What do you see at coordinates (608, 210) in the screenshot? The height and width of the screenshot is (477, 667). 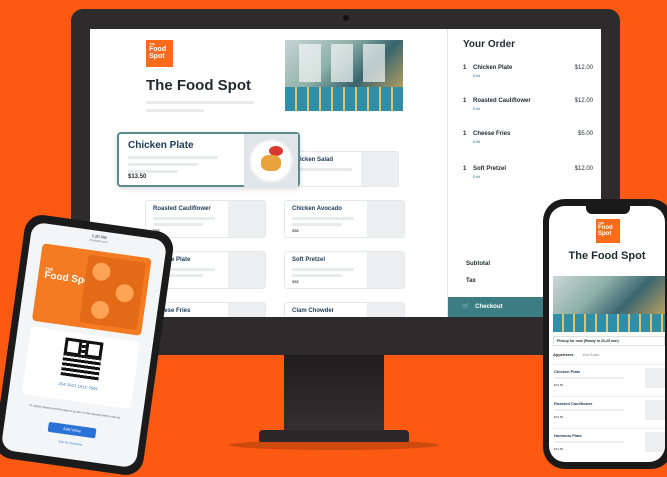 I see `phone-notch` at bounding box center [608, 210].